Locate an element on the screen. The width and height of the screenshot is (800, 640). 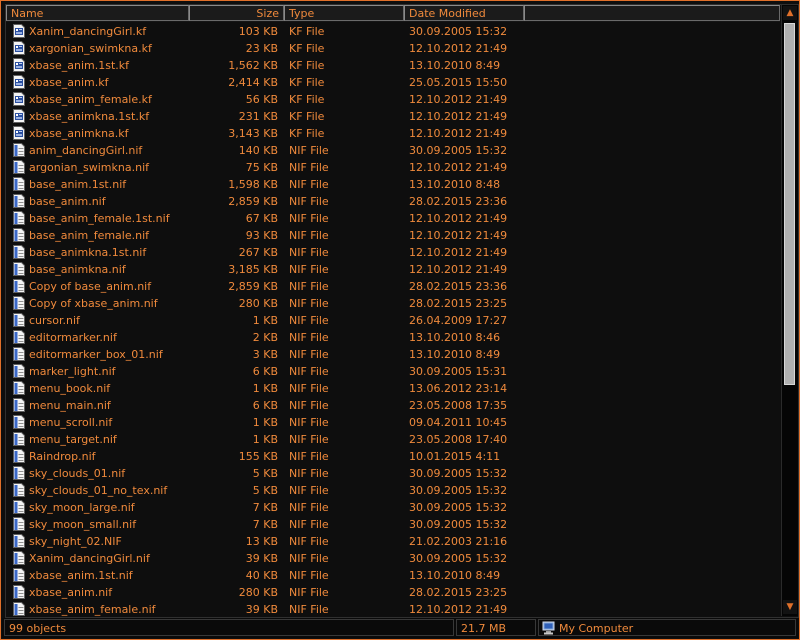
file-size: 1,562 KB is located at coordinates (253, 65).